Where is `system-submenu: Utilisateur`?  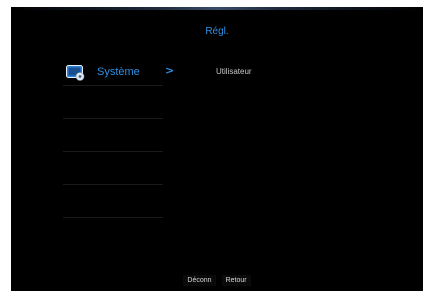
system-submenu: Utilisateur is located at coordinates (234, 71).